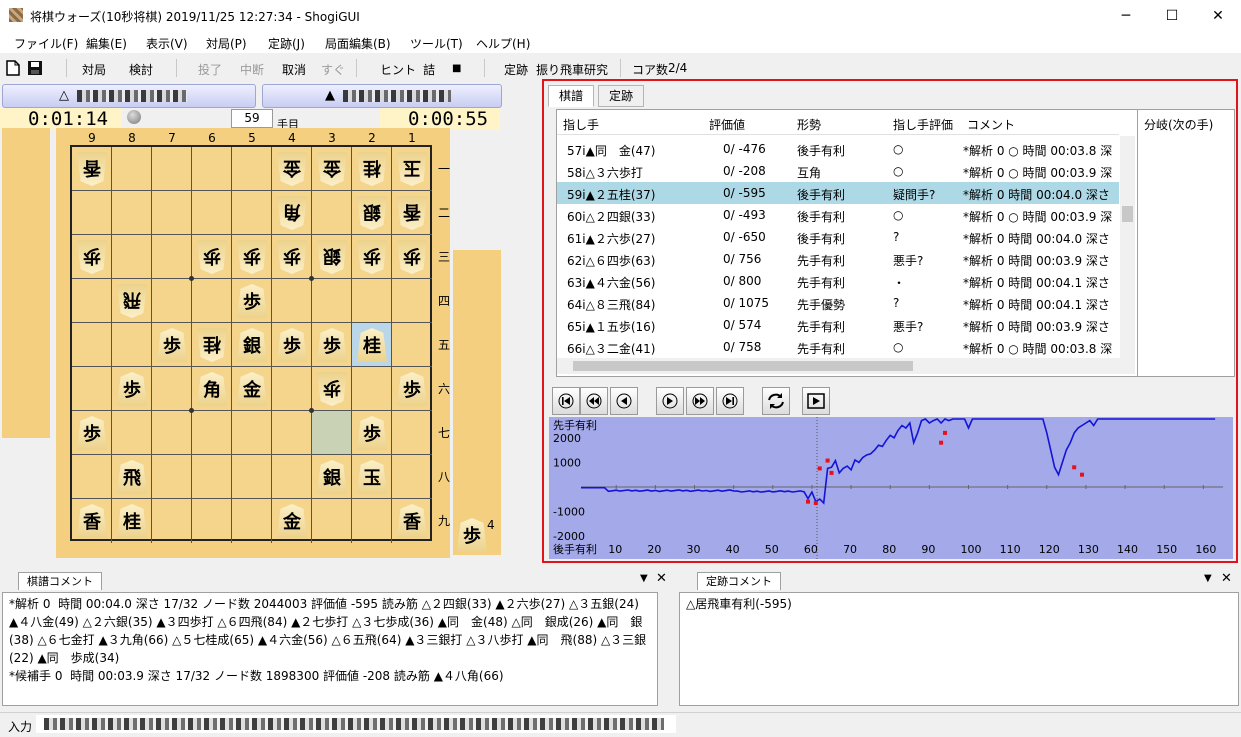 This screenshot has width=1241, height=737. Describe the element at coordinates (333, 69) in the screenshot. I see `now-button: すぐ` at that location.